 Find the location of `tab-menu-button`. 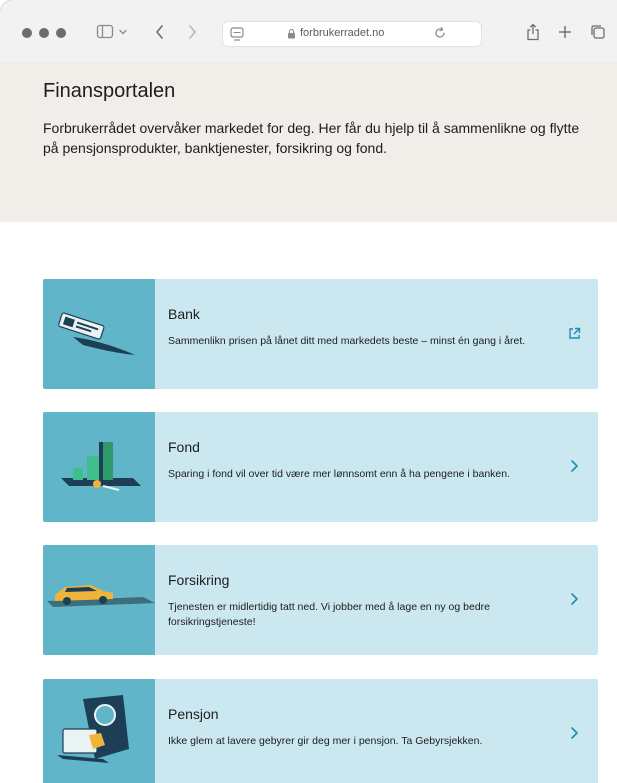

tab-menu-button is located at coordinates (123, 32).